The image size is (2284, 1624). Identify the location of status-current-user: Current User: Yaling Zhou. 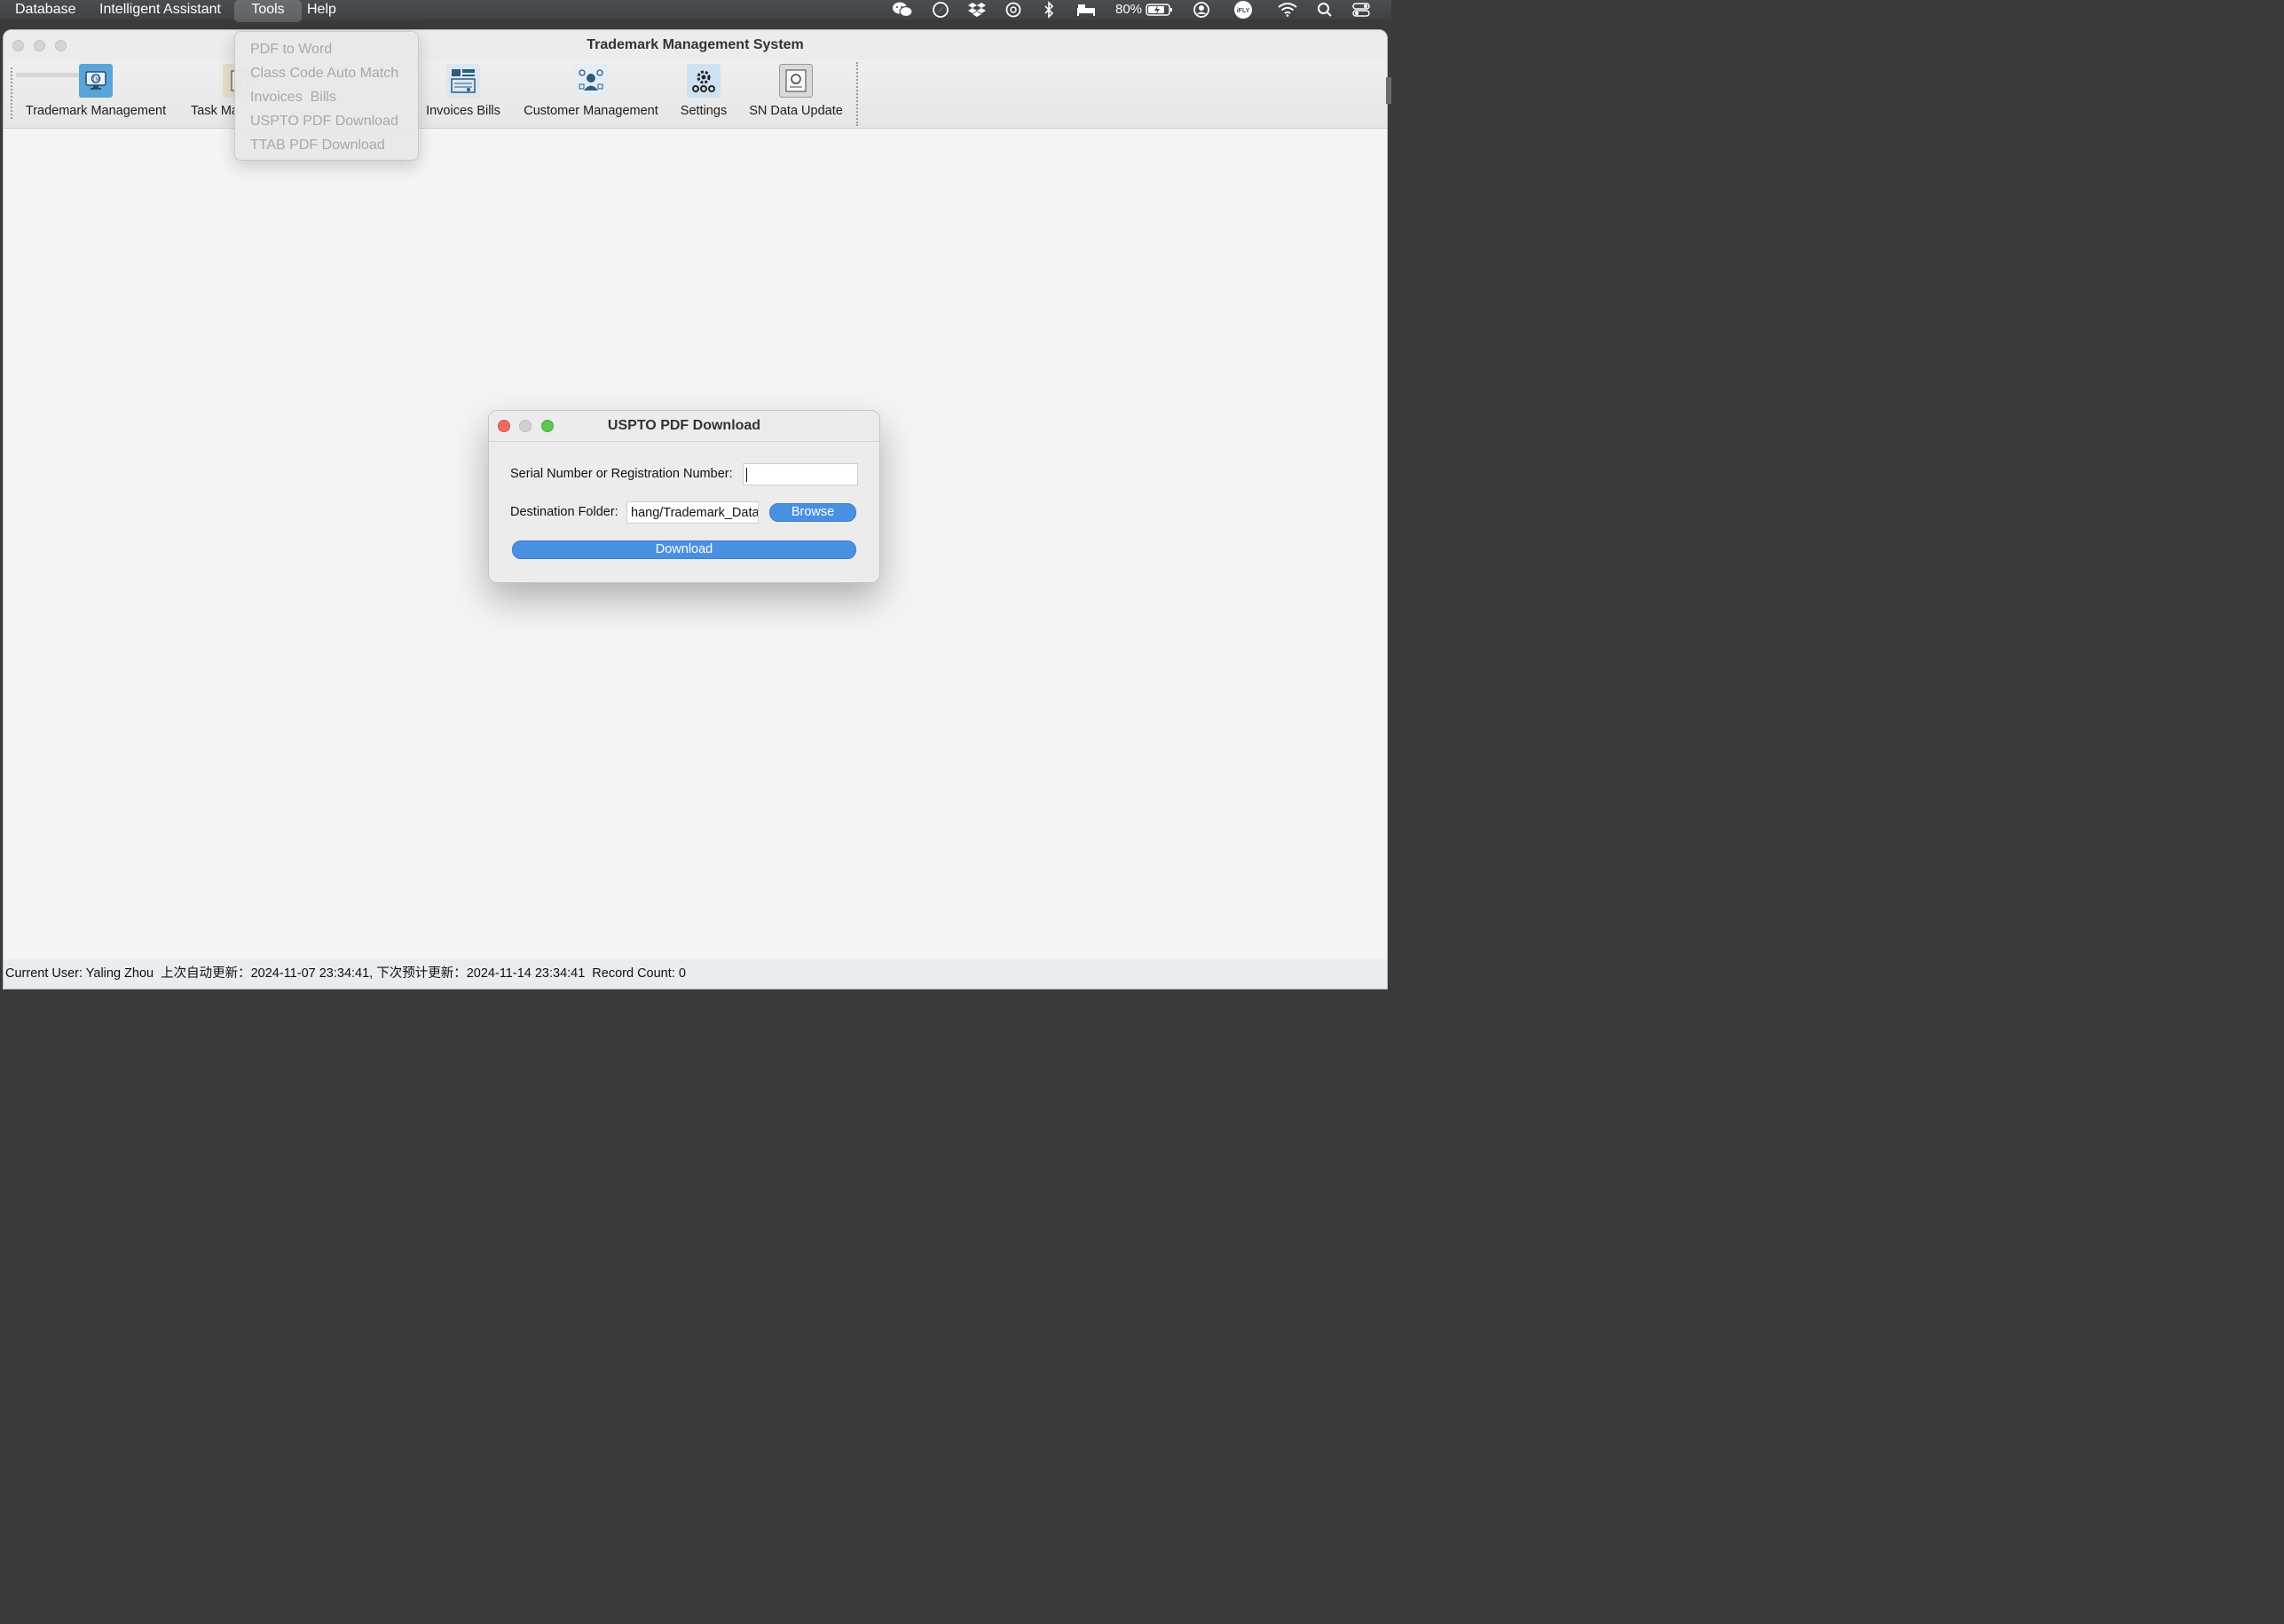
(79, 974).